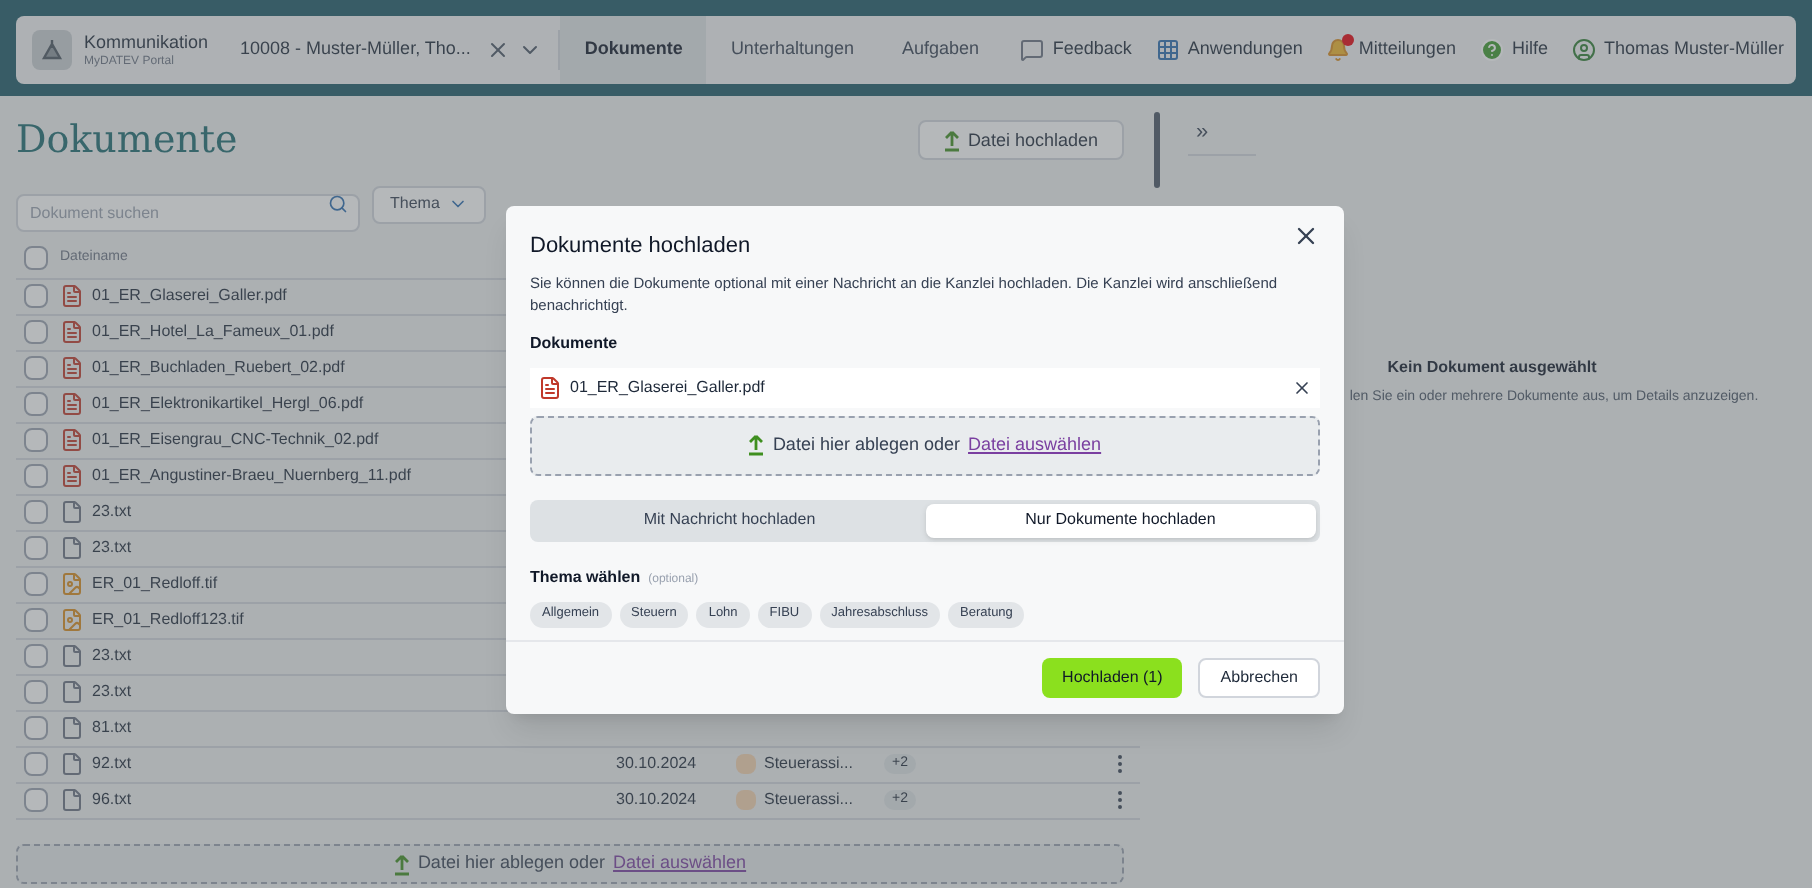  Describe the element at coordinates (1338, 50) in the screenshot. I see `bell-icon` at that location.